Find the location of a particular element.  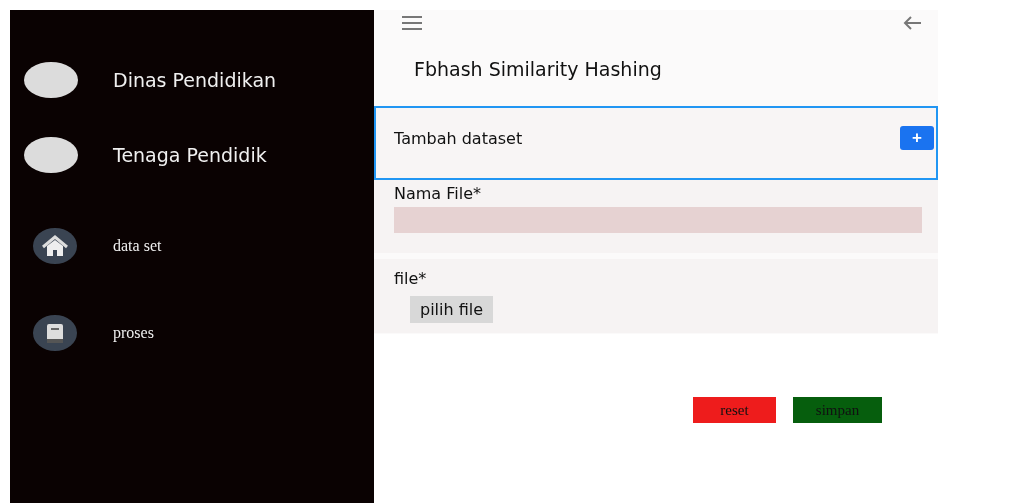

choose-file-button: pilih file is located at coordinates (452, 309).